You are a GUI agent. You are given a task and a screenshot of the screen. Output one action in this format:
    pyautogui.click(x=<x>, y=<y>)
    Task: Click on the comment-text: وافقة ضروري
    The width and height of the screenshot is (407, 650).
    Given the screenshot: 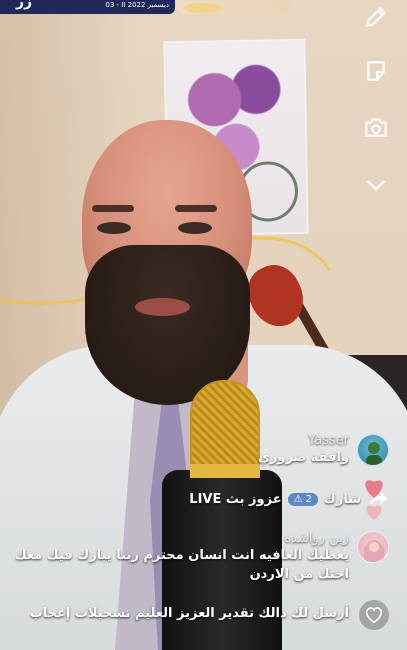 What is the action you would take?
    pyautogui.click(x=303, y=457)
    